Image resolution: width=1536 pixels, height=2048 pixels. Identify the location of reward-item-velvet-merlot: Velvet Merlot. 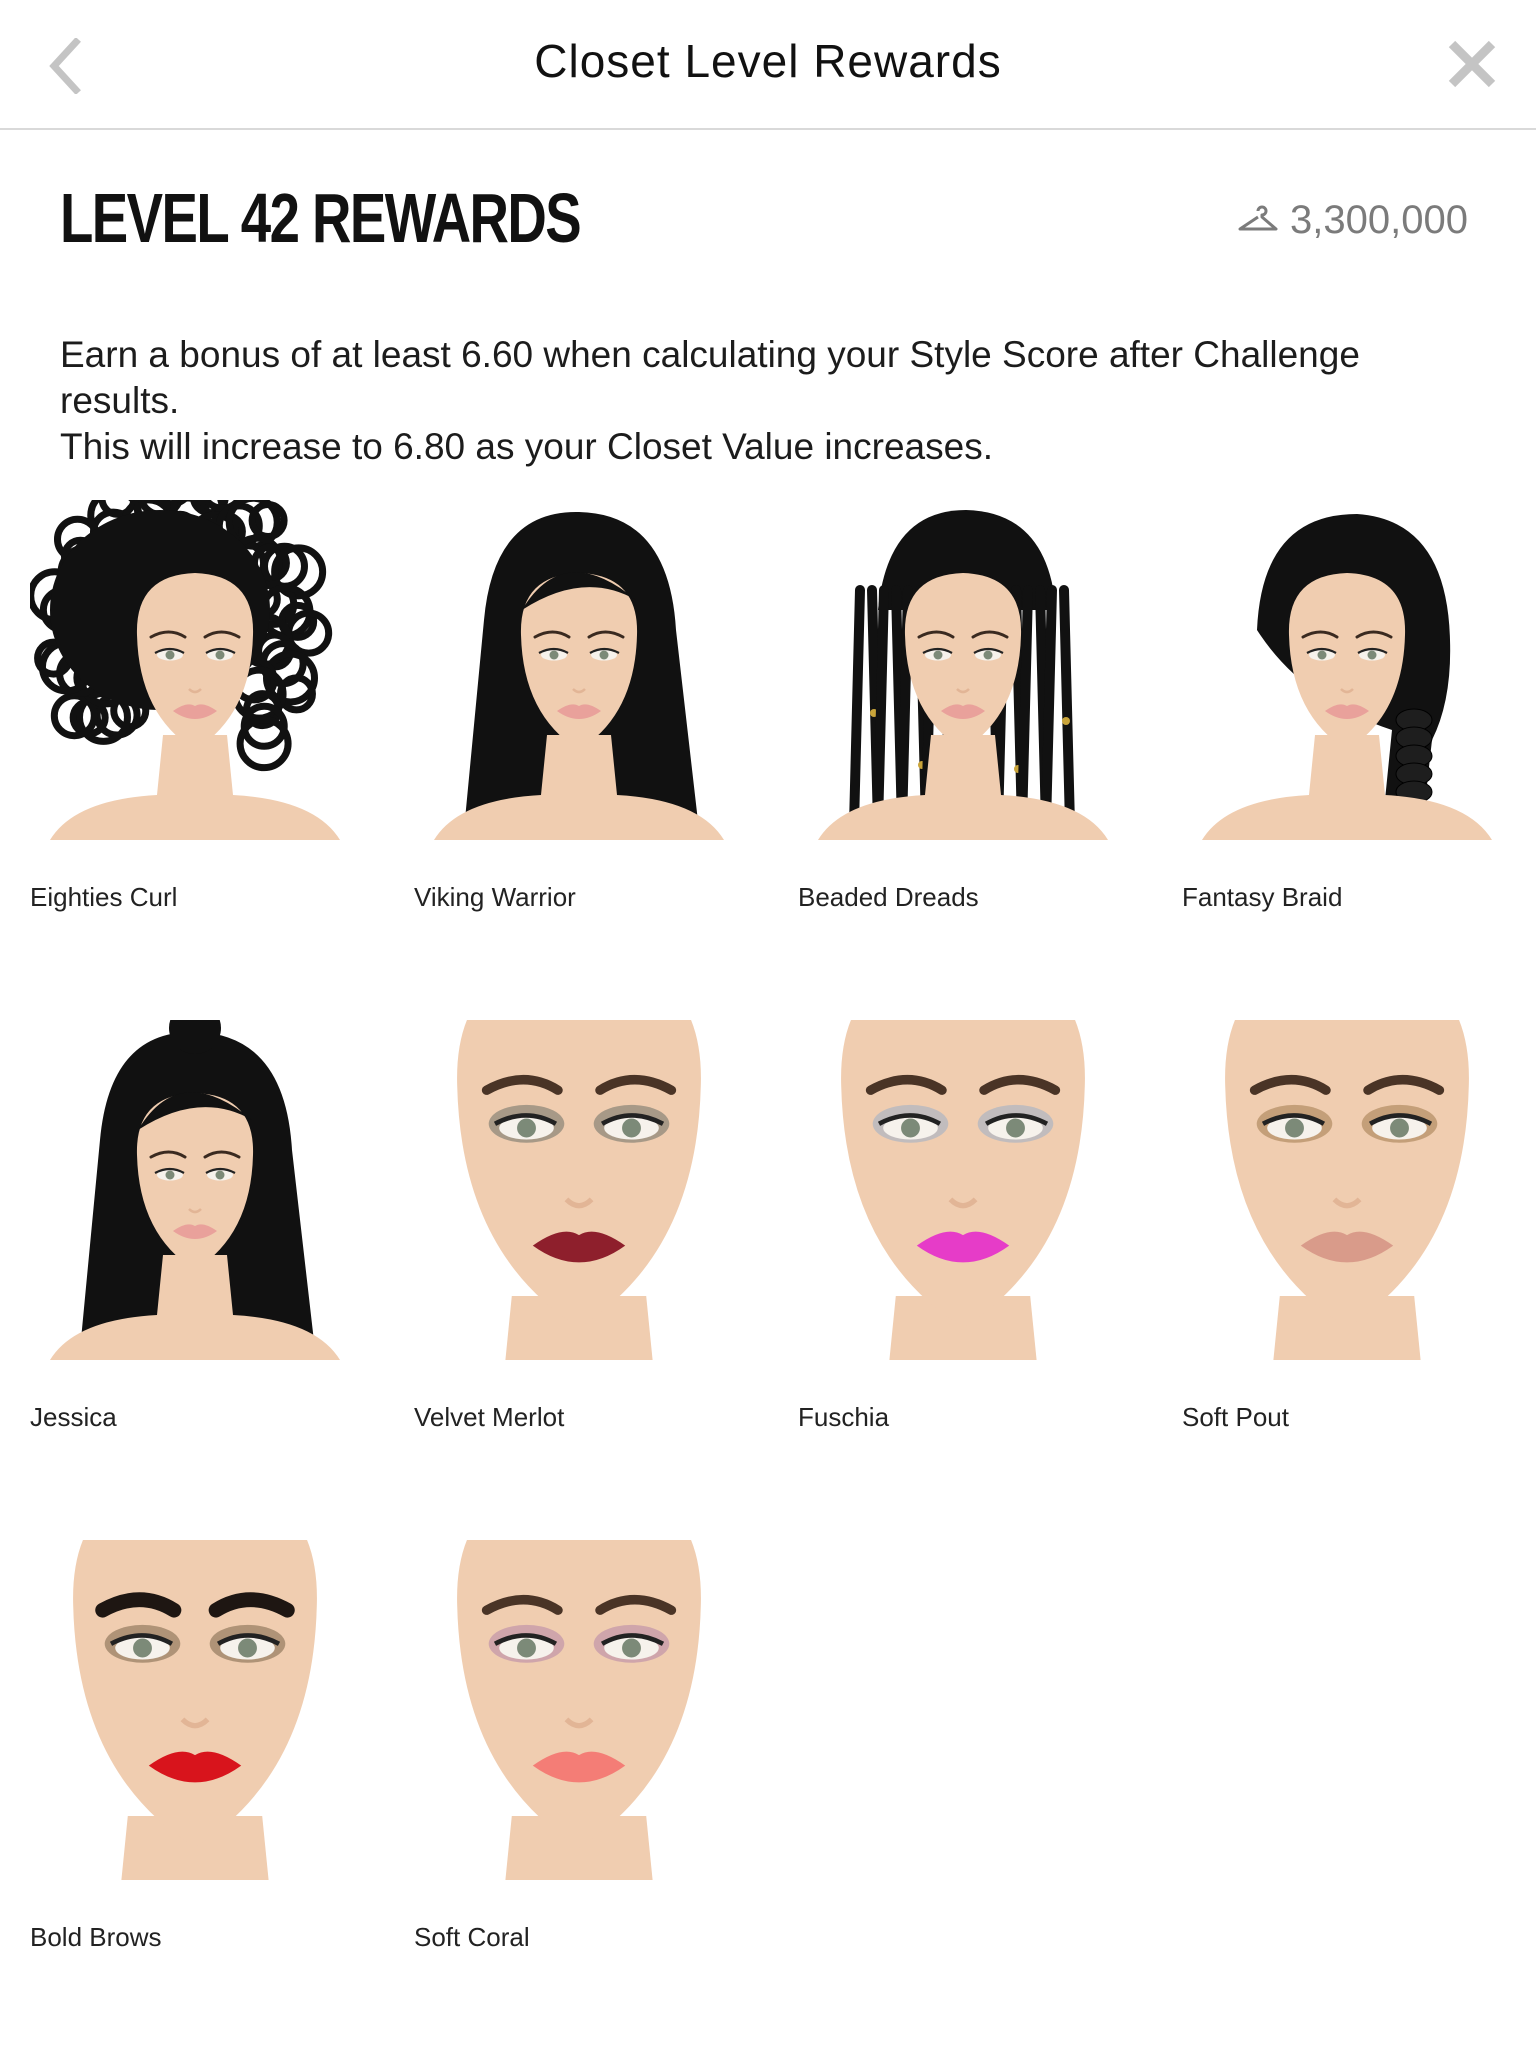
(579, 1230).